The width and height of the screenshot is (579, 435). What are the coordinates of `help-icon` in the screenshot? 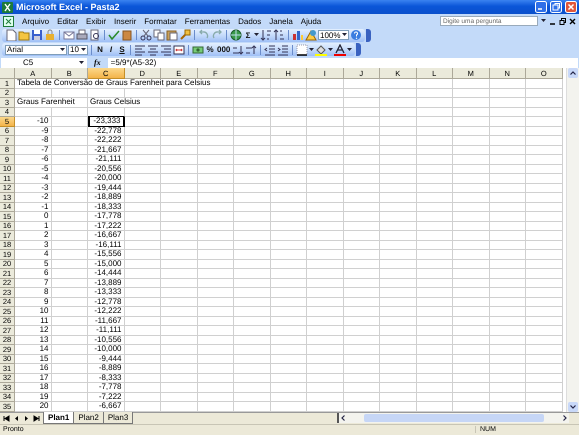 It's located at (356, 35).